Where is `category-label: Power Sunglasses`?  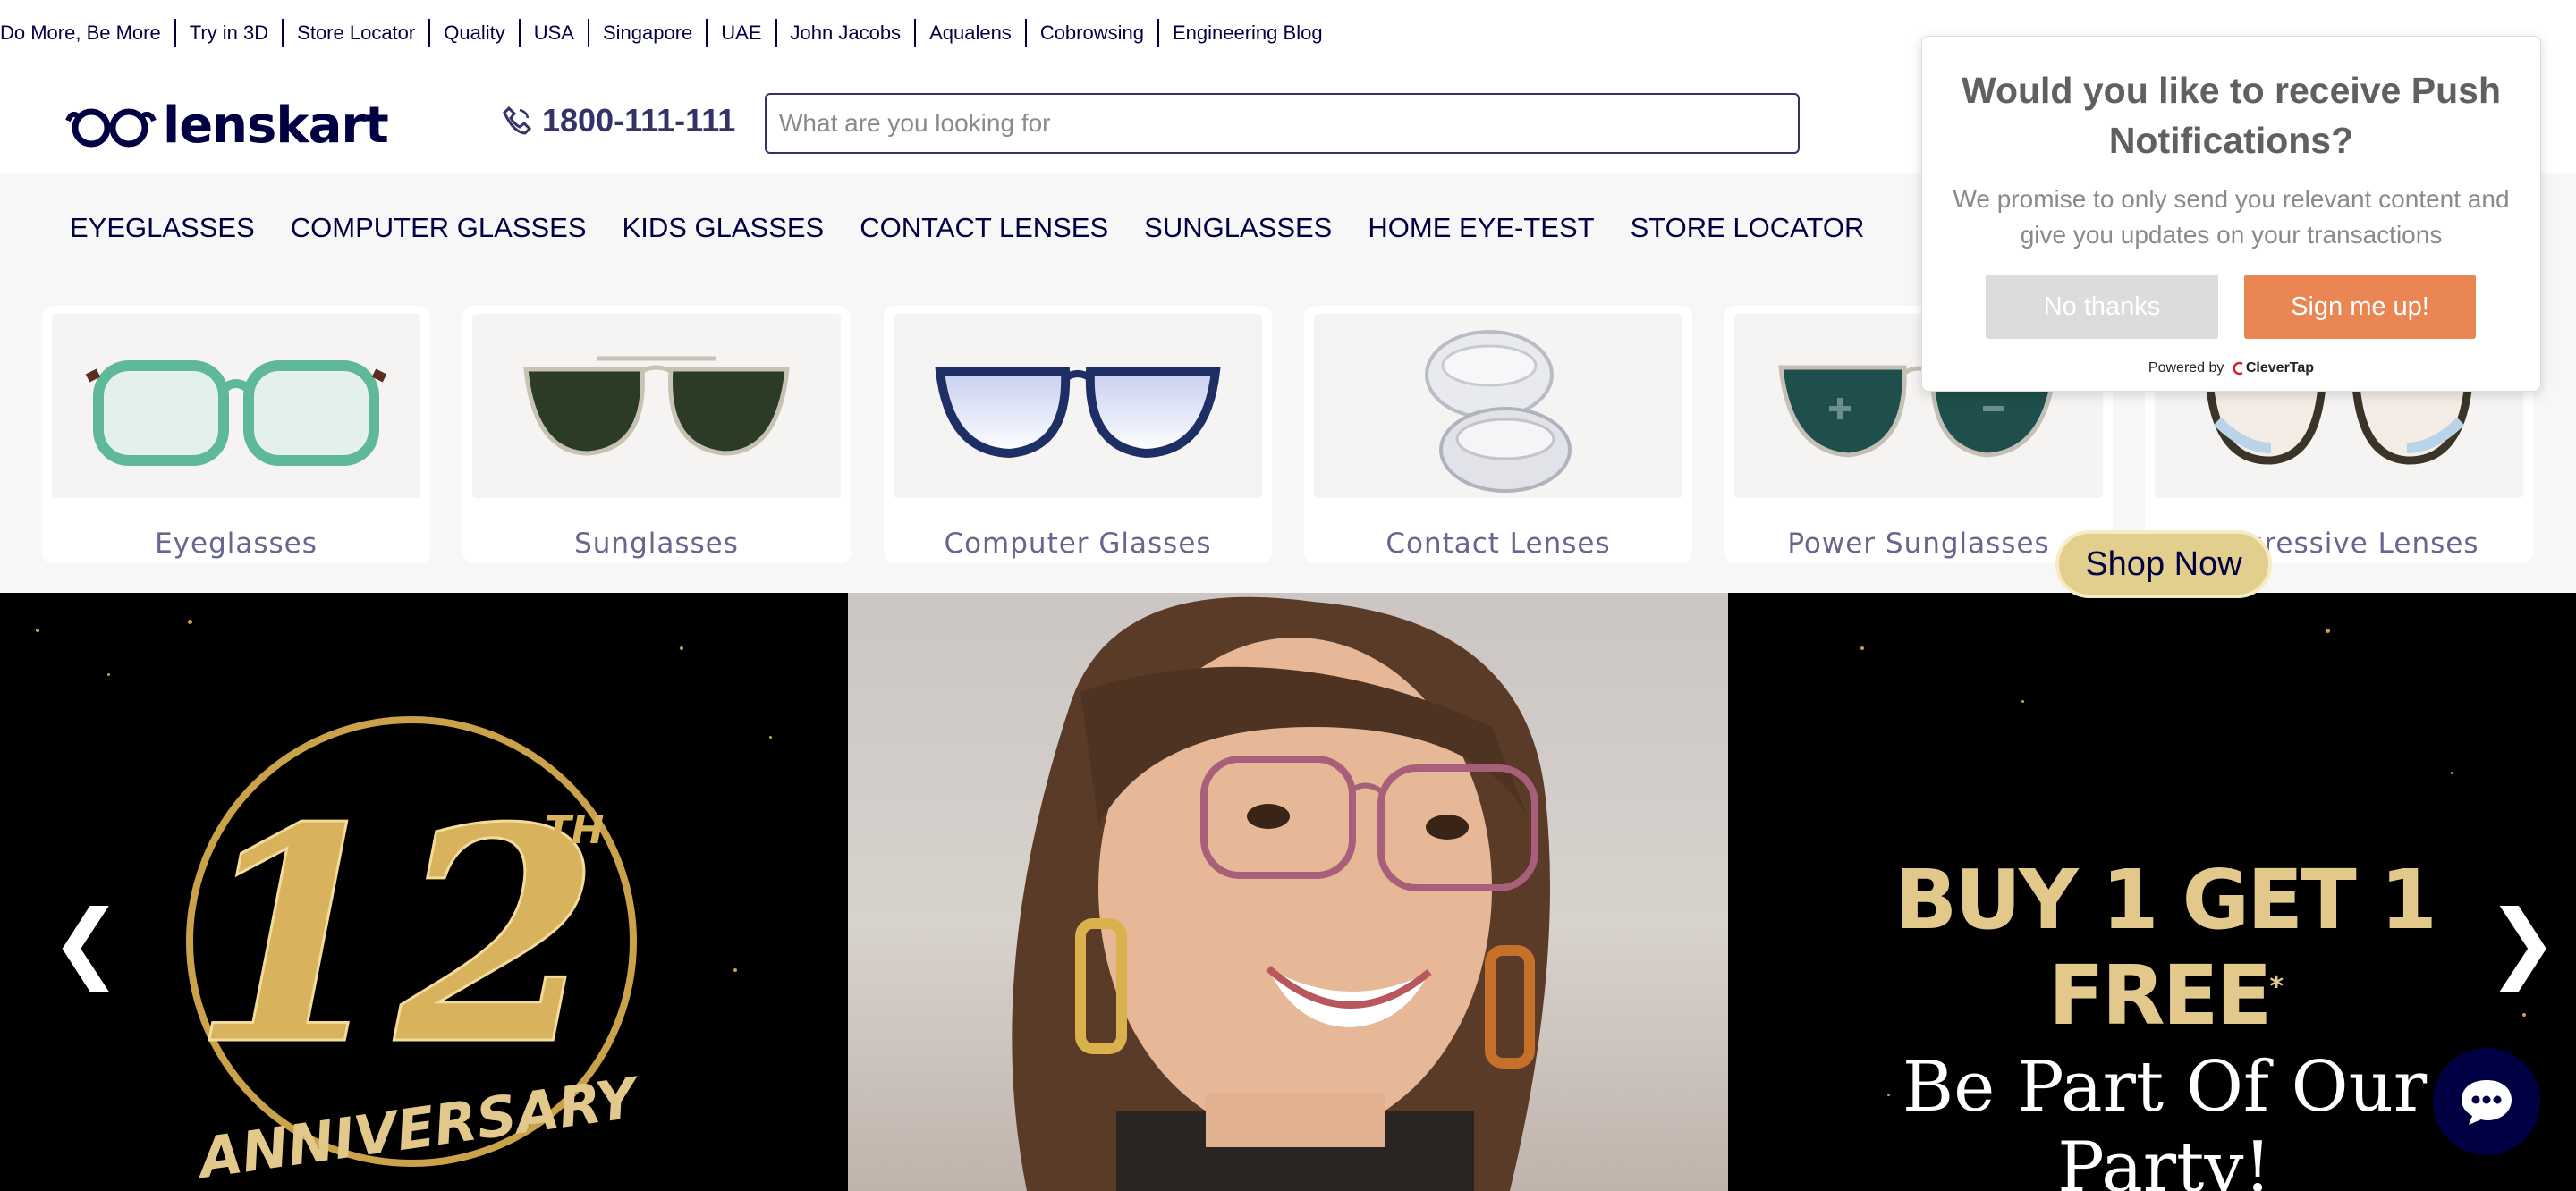
category-label: Power Sunglasses is located at coordinates (1918, 544).